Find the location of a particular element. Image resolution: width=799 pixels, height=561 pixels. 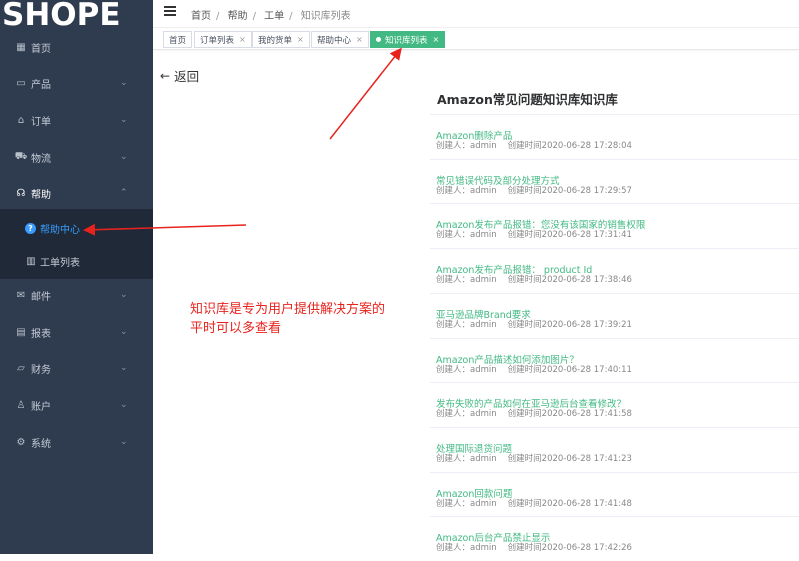

sidebar-item-ticket-list: ▥ 工单列表 is located at coordinates (76, 261).